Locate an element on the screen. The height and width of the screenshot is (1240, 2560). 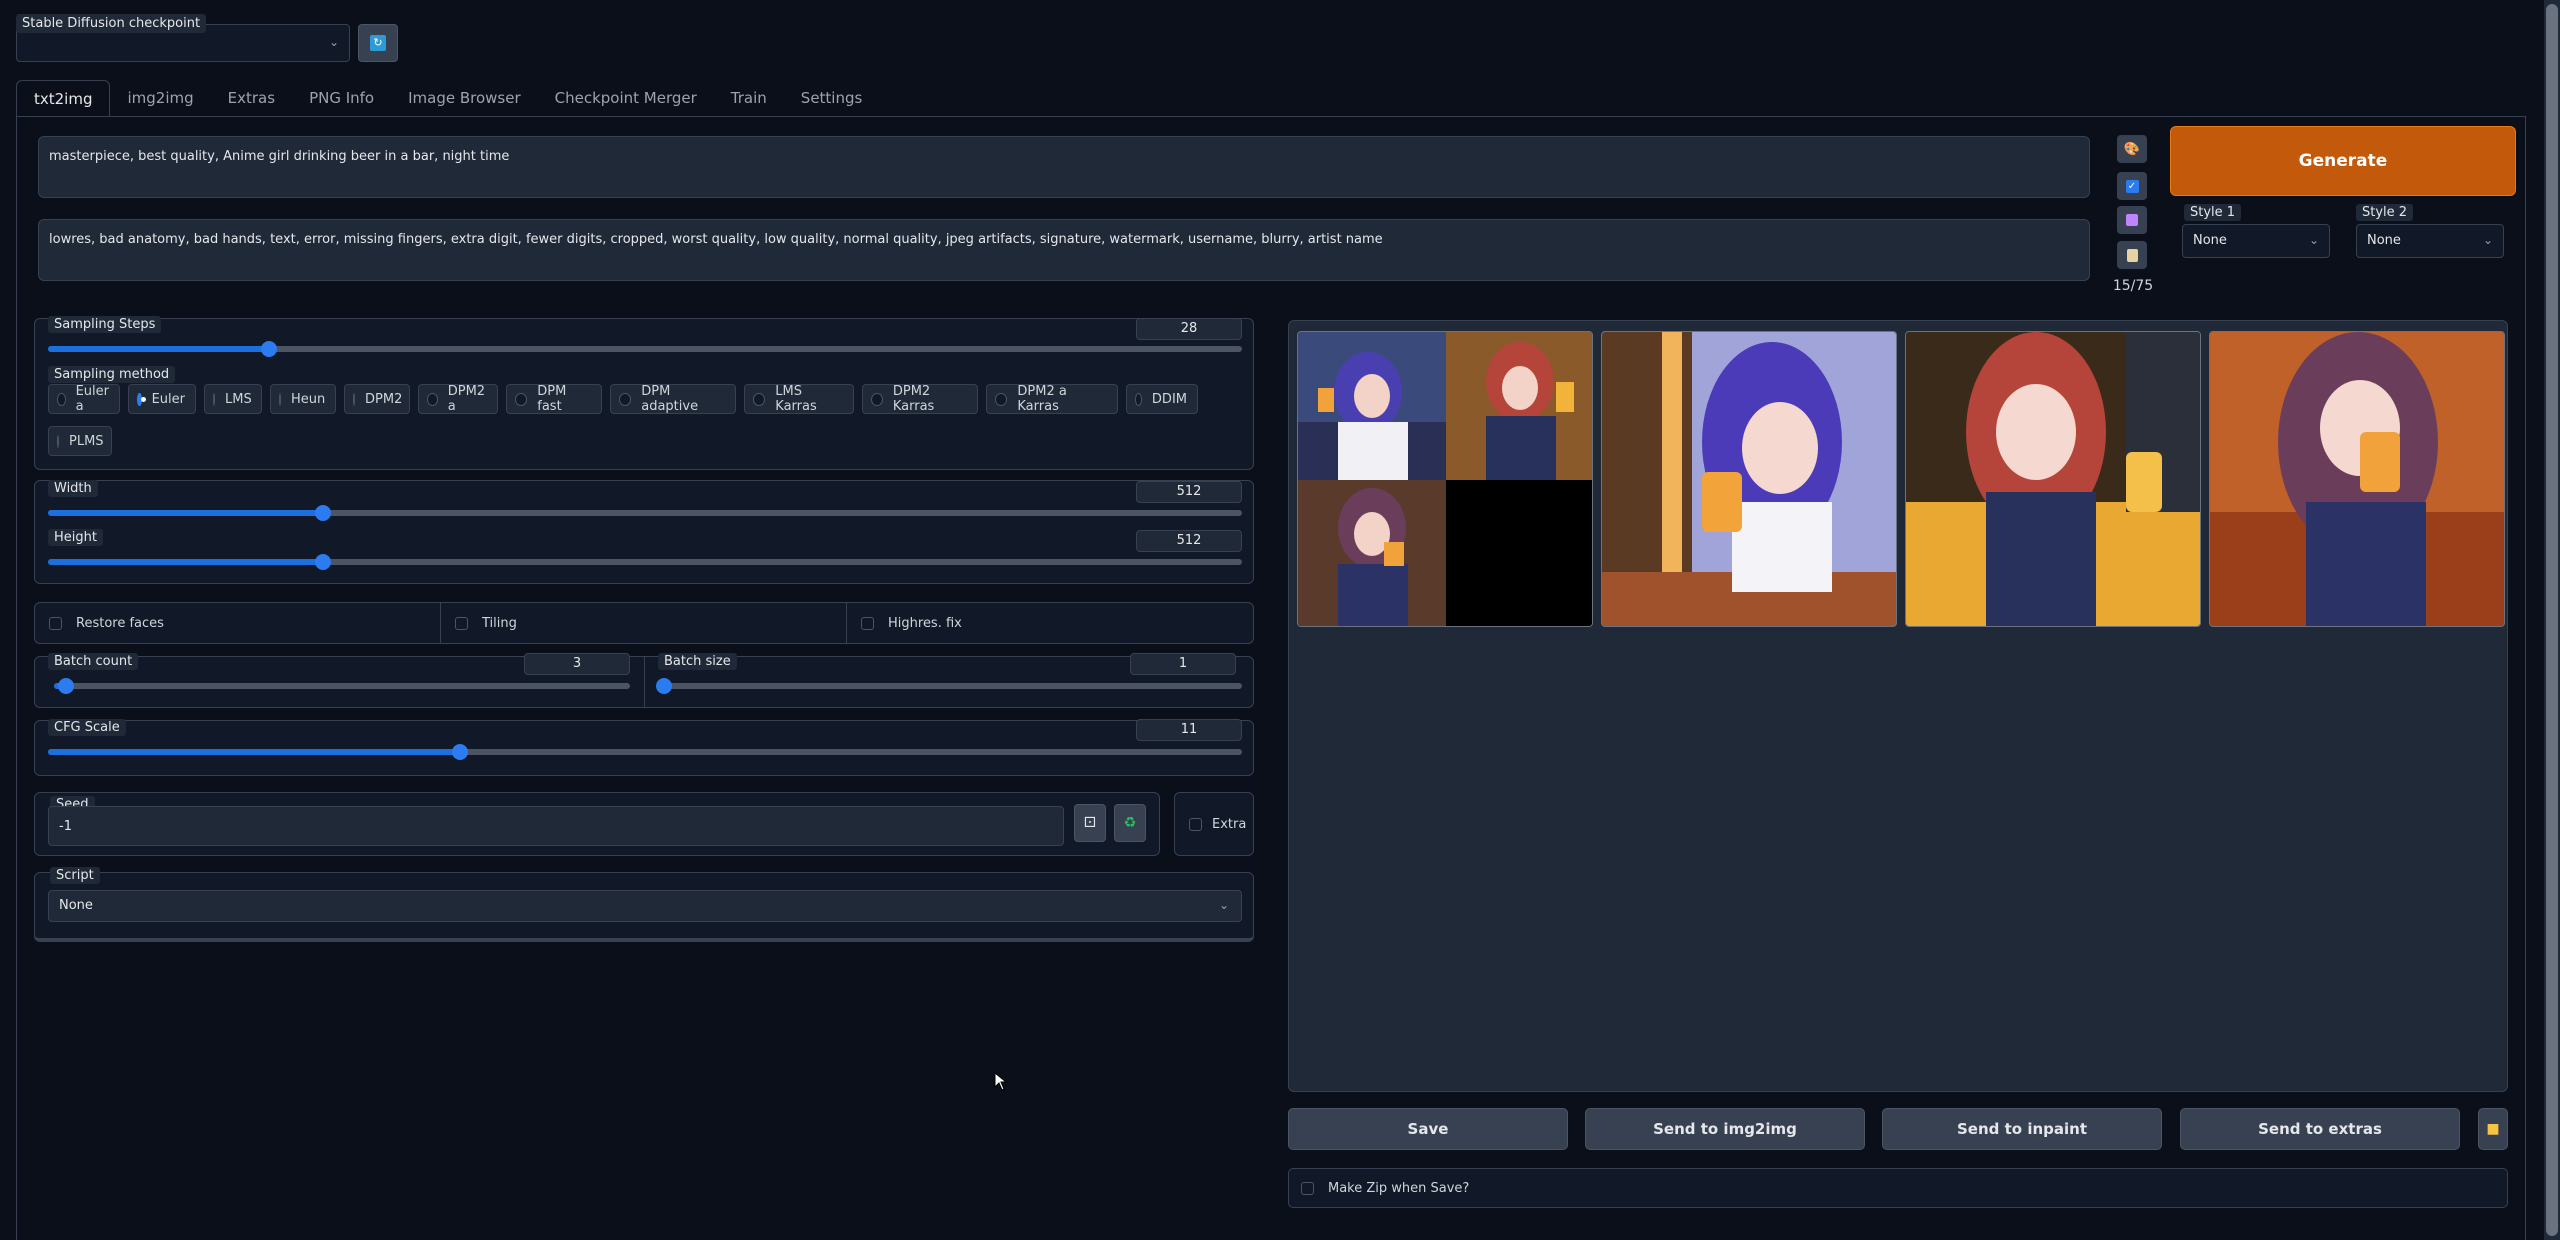
script-select: None ⌄ is located at coordinates (645, 906).